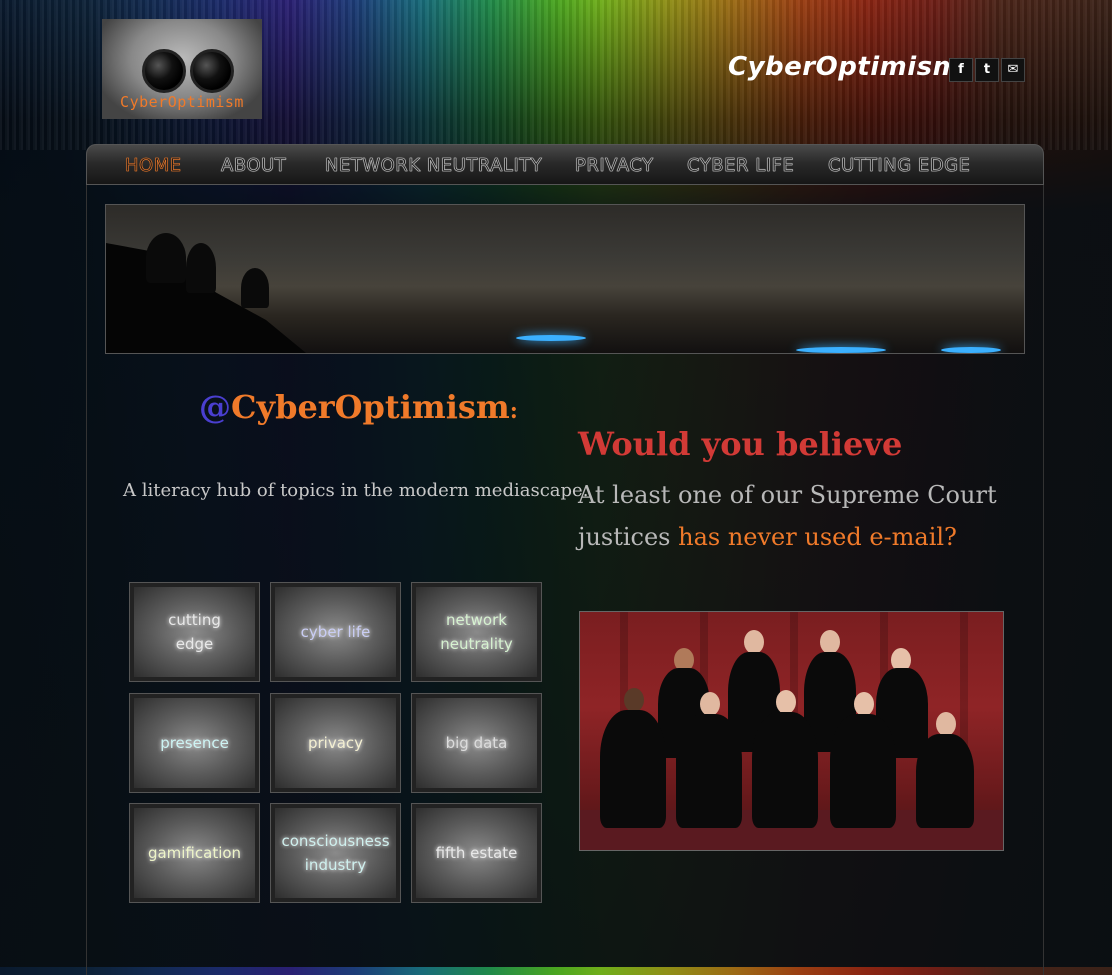 The height and width of the screenshot is (975, 1112). I want to click on nav-home: Home, so click(153, 166).